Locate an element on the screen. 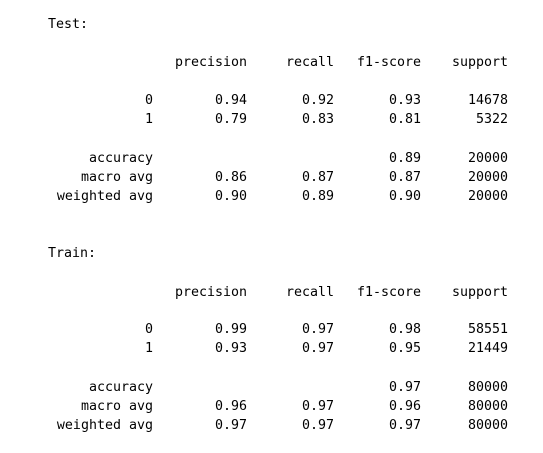 The height and width of the screenshot is (453, 543). recall-value: 0.87 is located at coordinates (317, 177).